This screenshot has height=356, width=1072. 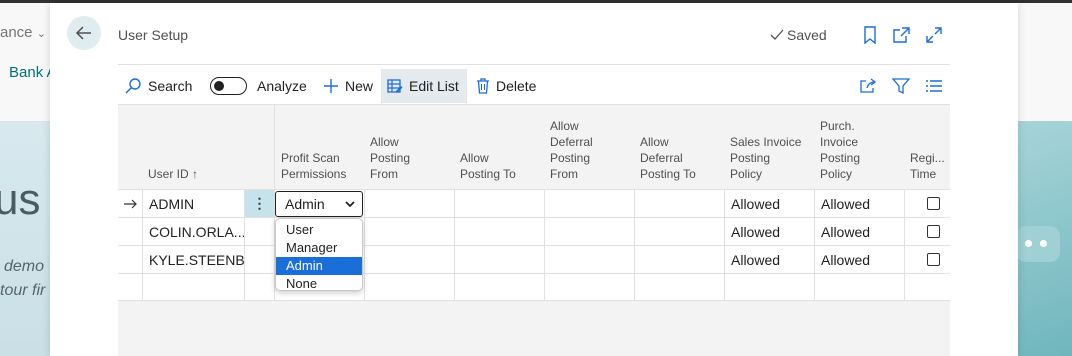 What do you see at coordinates (901, 35) in the screenshot?
I see `open-in-new-window-icon` at bounding box center [901, 35].